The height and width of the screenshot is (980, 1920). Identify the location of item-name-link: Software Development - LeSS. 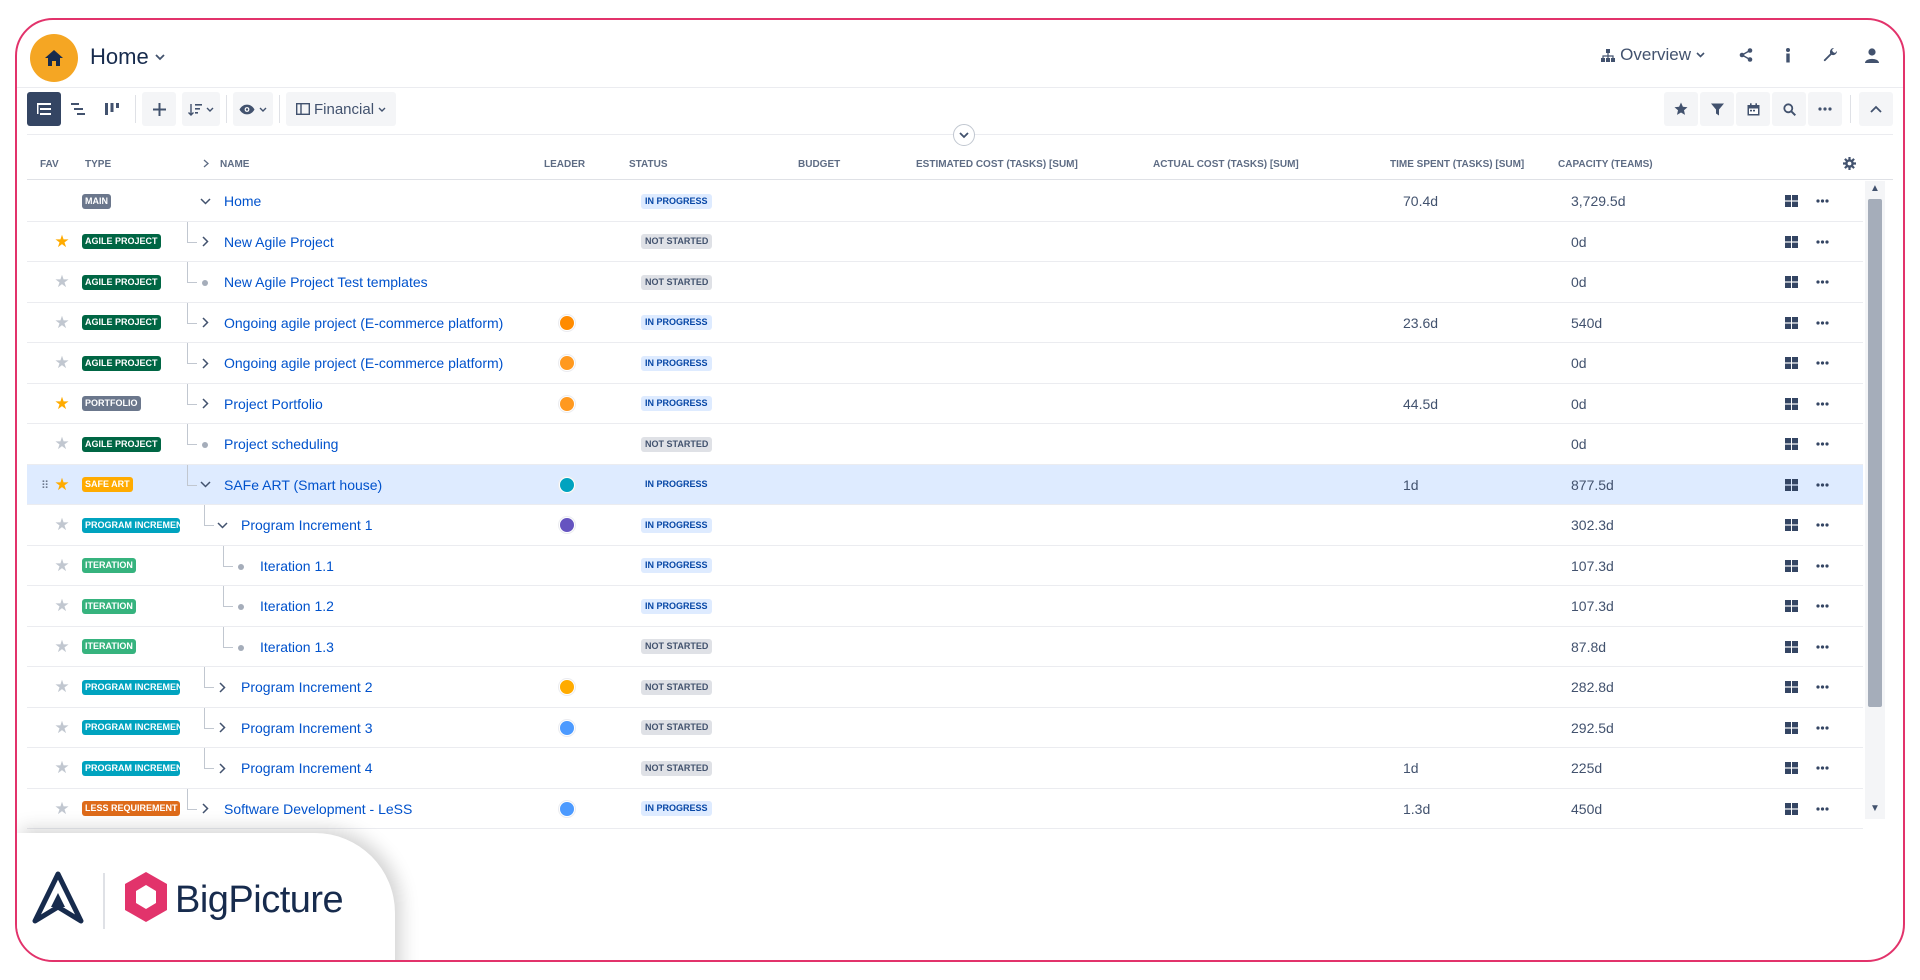
(318, 809).